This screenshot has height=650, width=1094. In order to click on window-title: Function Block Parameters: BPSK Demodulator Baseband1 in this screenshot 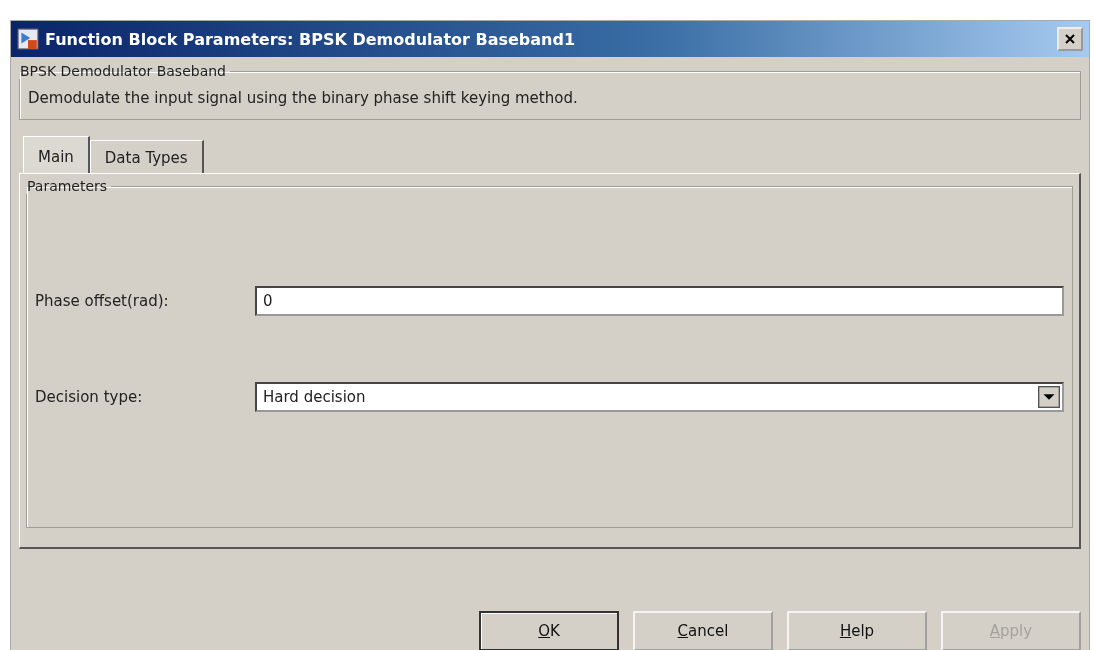, I will do `click(311, 39)`.